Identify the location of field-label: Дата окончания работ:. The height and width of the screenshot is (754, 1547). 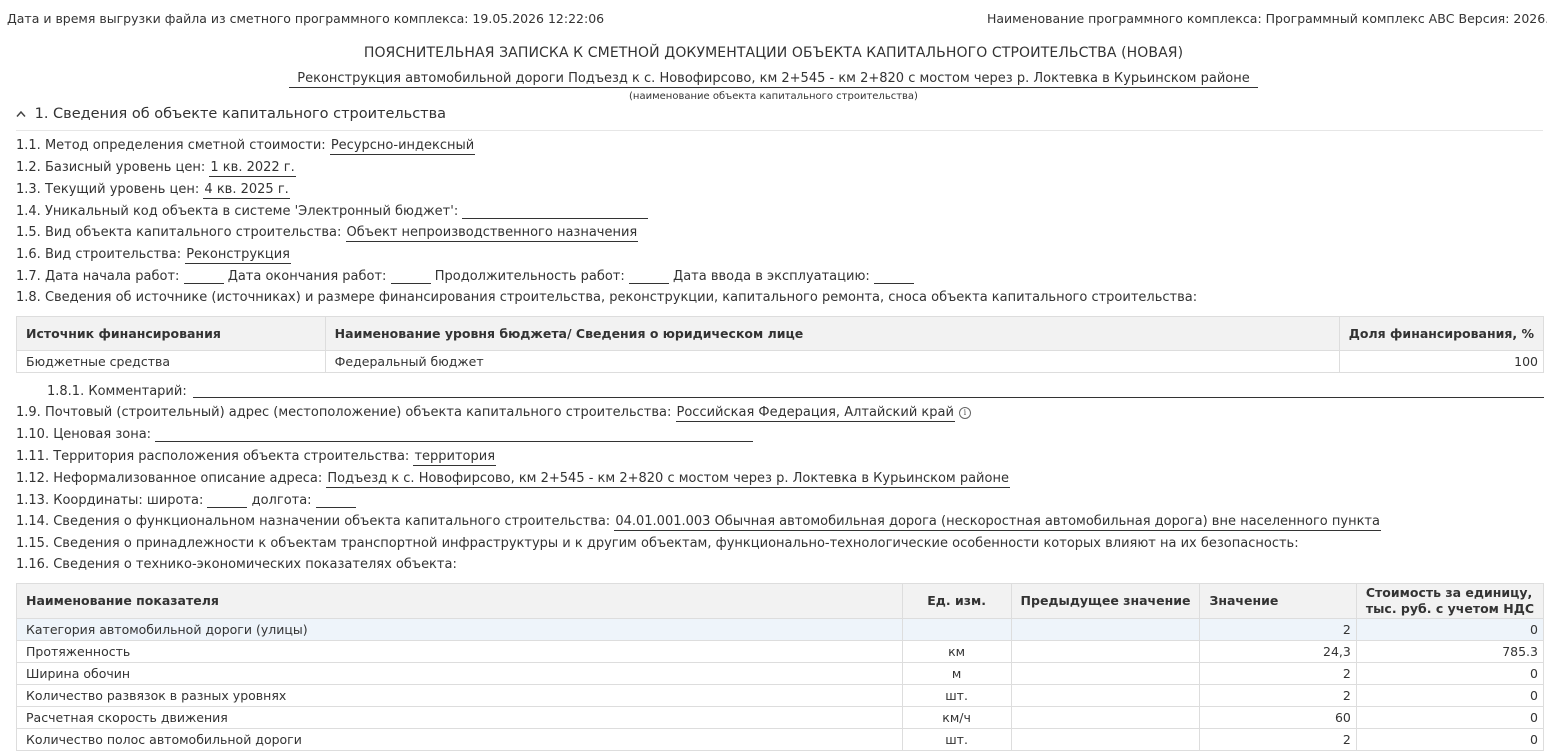
(307, 276).